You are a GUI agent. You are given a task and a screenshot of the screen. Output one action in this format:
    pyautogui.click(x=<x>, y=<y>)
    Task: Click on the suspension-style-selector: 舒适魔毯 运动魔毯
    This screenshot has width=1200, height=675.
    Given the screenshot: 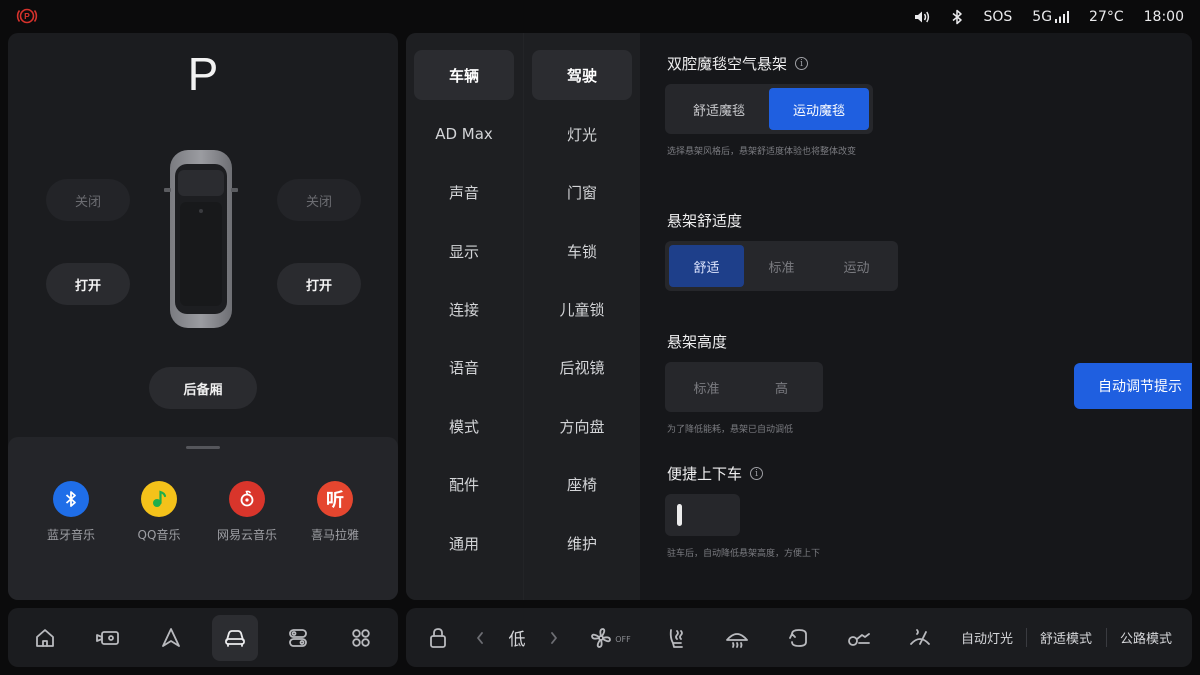 What is the action you would take?
    pyautogui.click(x=769, y=109)
    